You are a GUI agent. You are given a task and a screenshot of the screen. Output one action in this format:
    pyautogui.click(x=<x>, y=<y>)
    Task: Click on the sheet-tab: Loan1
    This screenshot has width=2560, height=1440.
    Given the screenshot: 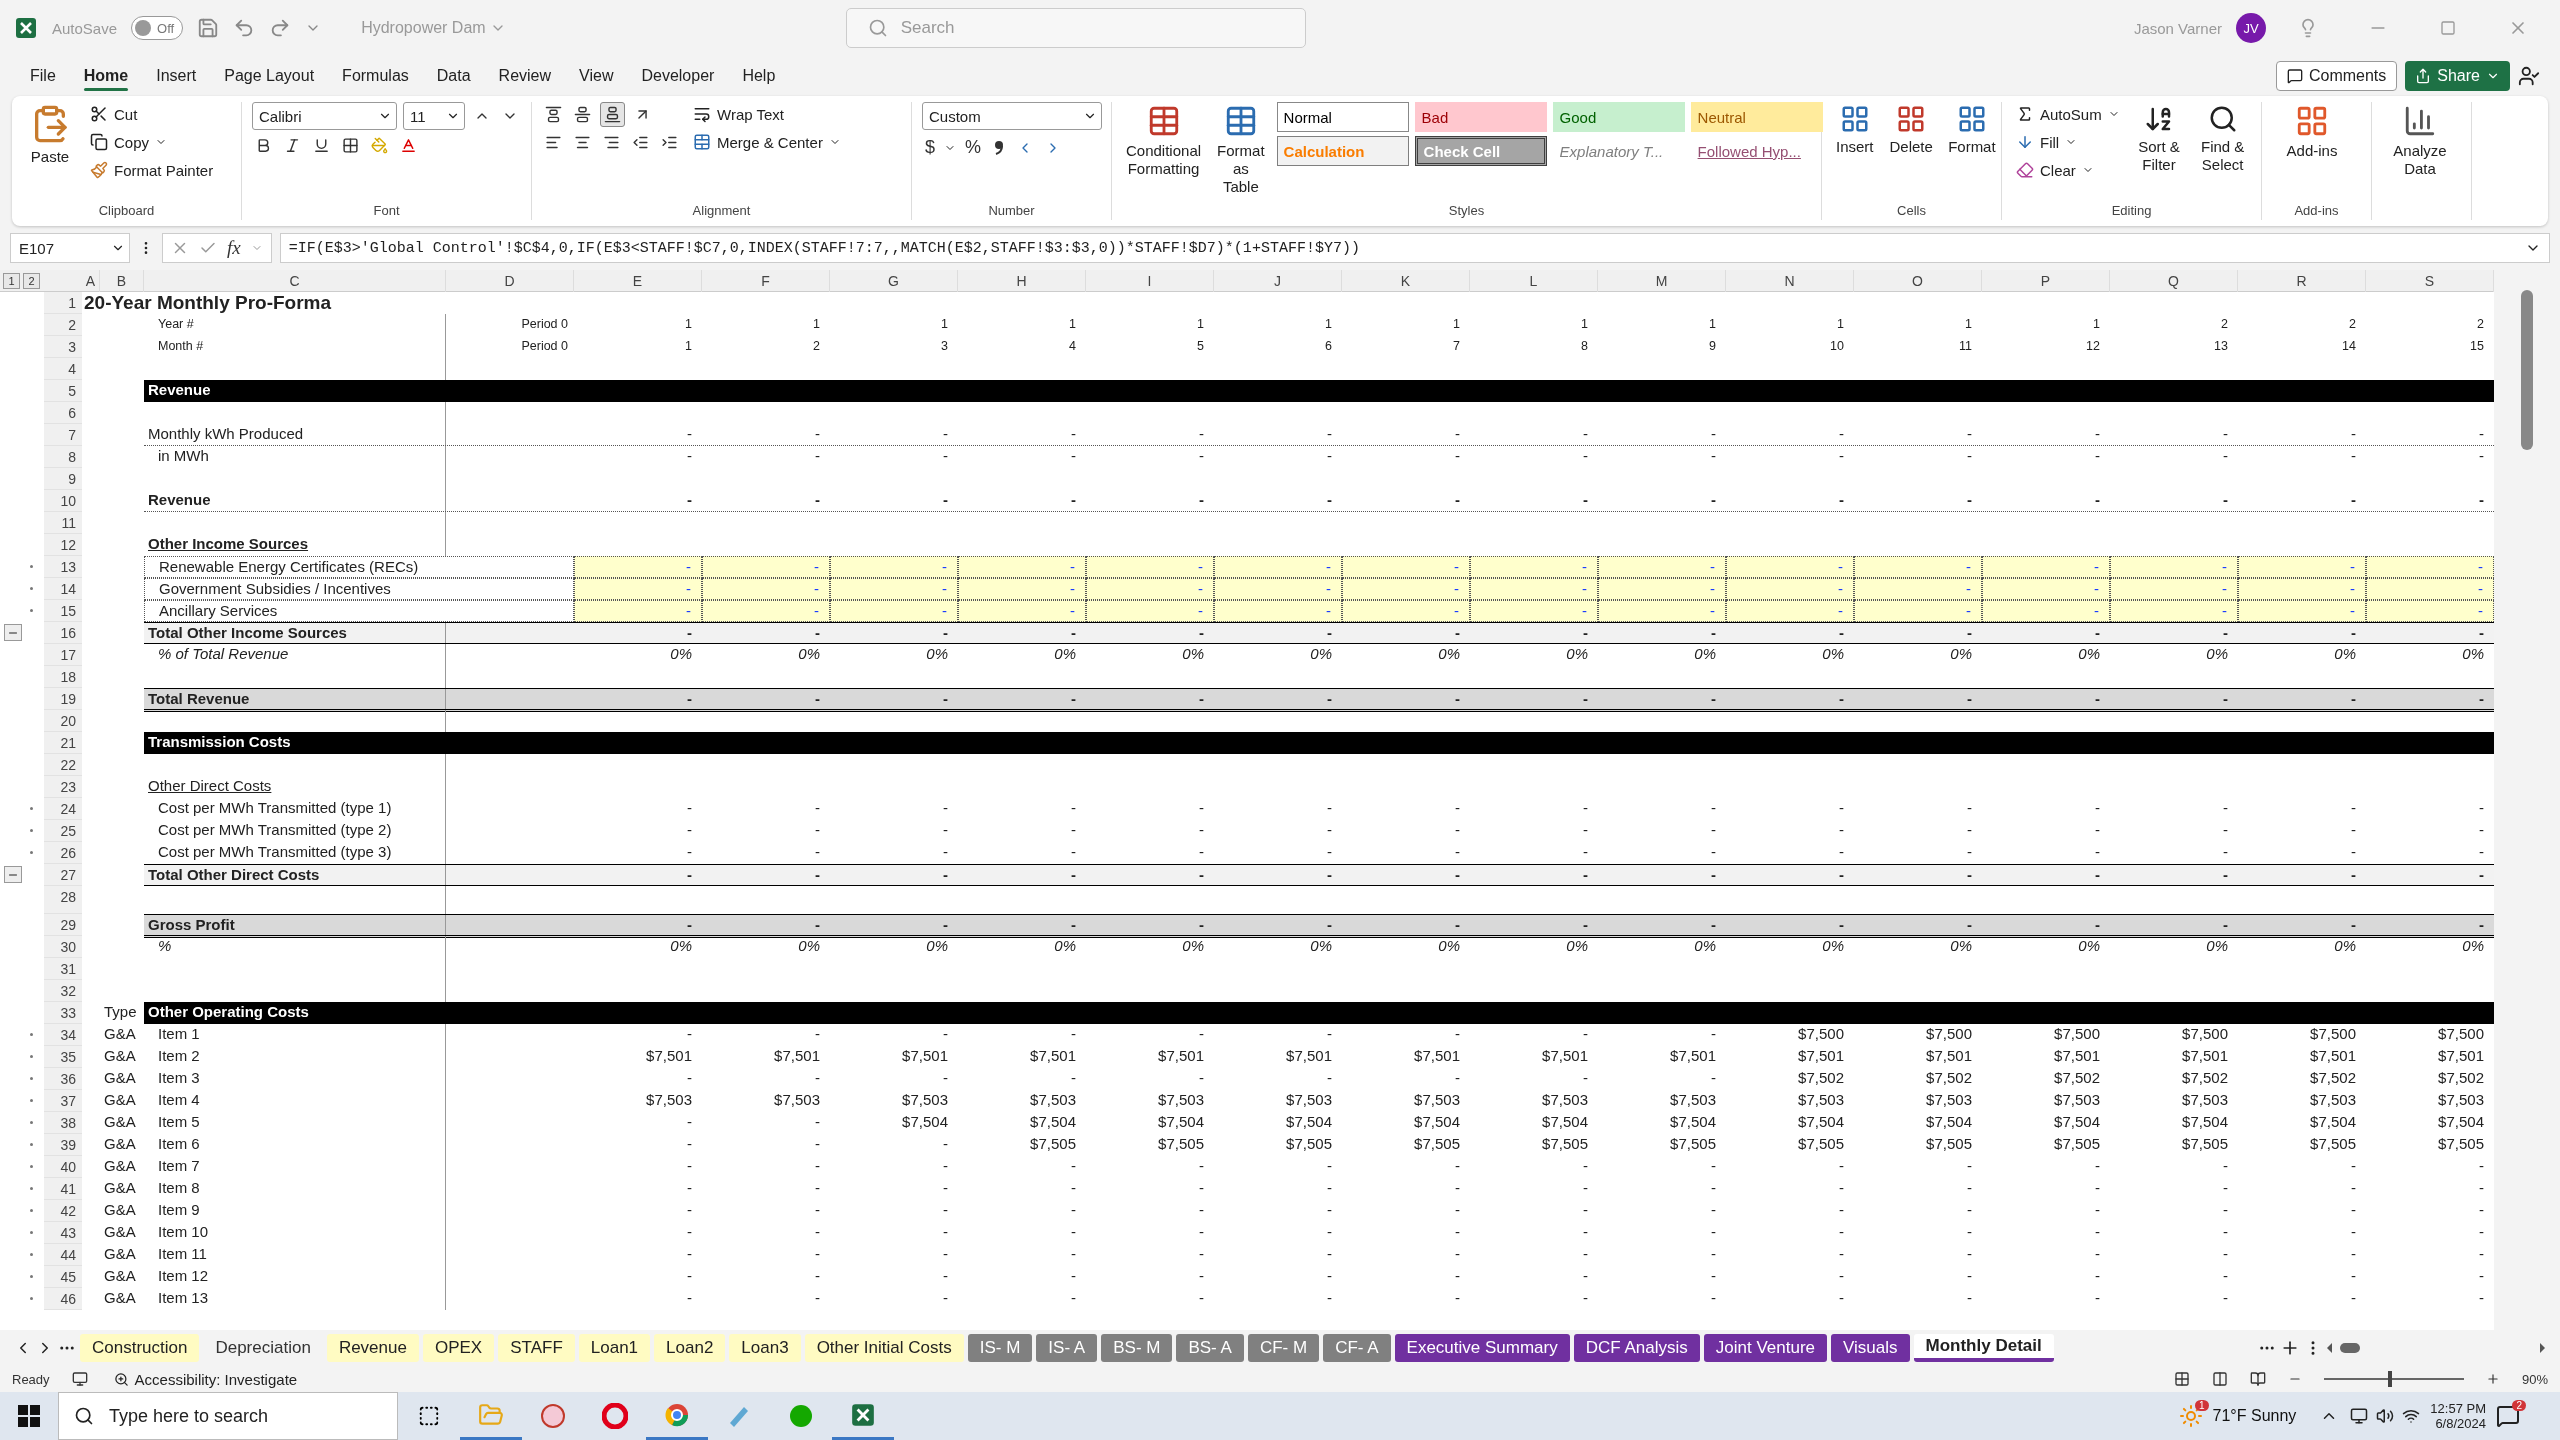 What is the action you would take?
    pyautogui.click(x=614, y=1348)
    